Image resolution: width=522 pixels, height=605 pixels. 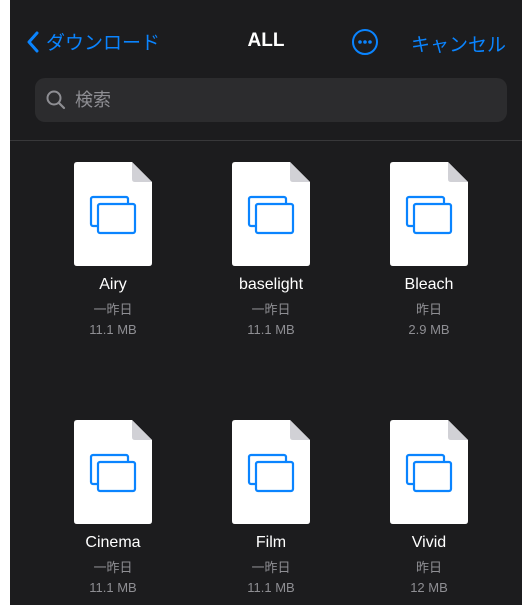 I want to click on file-name: Film, so click(x=271, y=542).